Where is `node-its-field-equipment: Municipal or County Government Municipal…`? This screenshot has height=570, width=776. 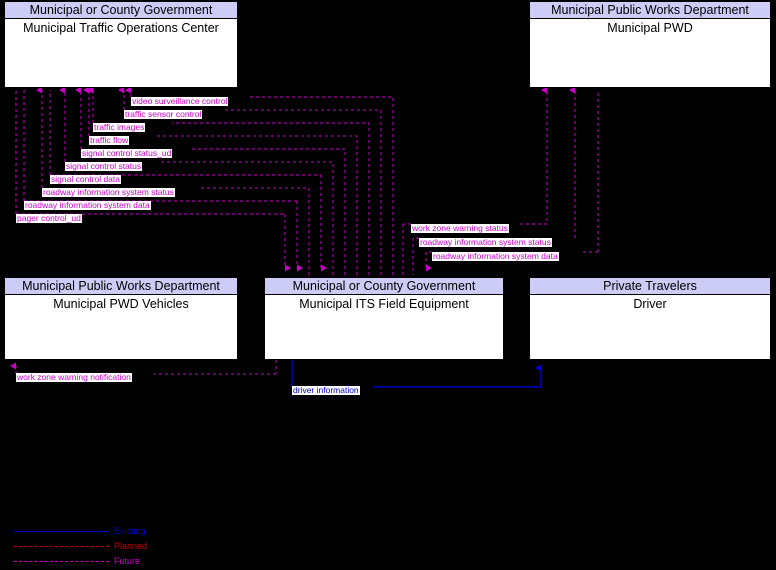
node-its-field-equipment: Municipal or County Government Municipal… is located at coordinates (384, 318).